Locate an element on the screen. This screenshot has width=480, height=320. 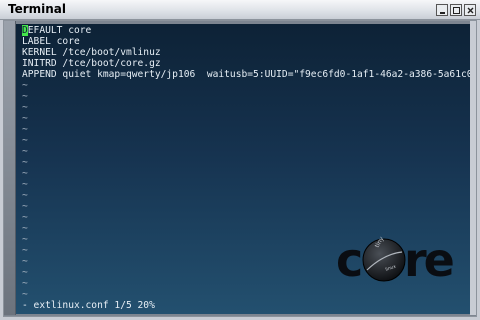
maximize-button is located at coordinates (456, 10).